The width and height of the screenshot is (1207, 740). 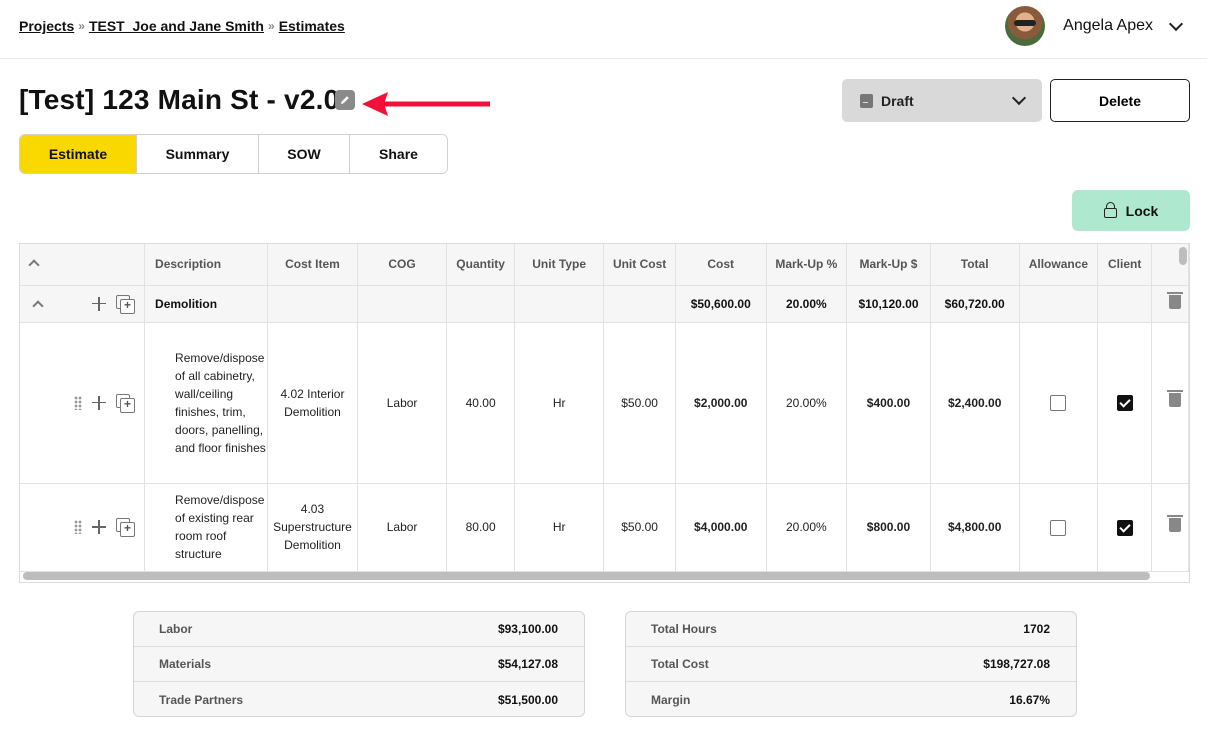 What do you see at coordinates (586, 576) in the screenshot?
I see `horizontal-scrollbar` at bounding box center [586, 576].